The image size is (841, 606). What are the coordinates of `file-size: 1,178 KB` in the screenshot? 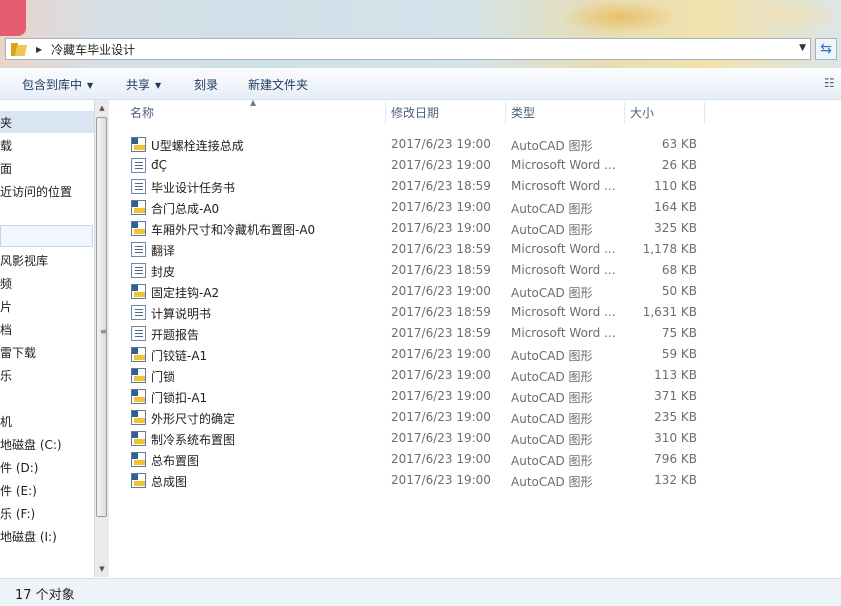 It's located at (669, 249).